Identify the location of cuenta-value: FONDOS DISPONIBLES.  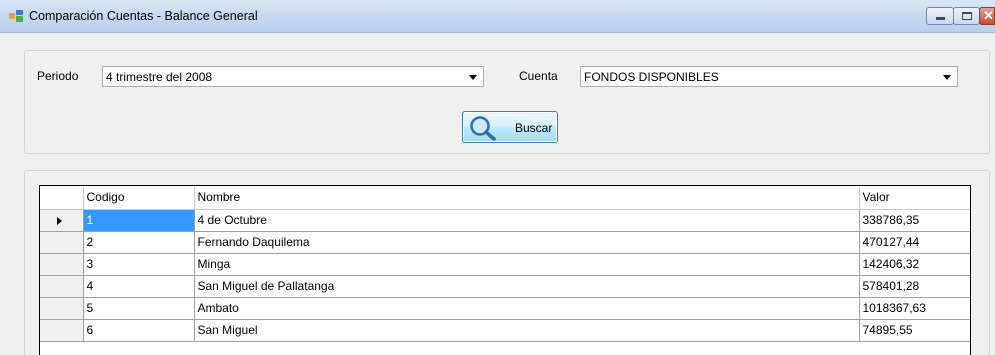
(651, 77).